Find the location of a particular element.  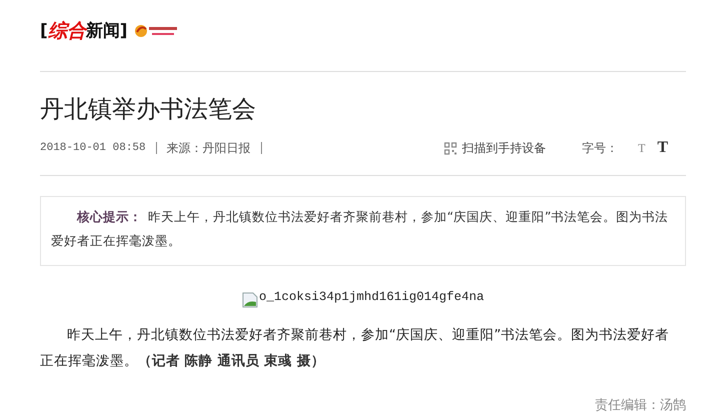

qr-code-icon is located at coordinates (450, 148).